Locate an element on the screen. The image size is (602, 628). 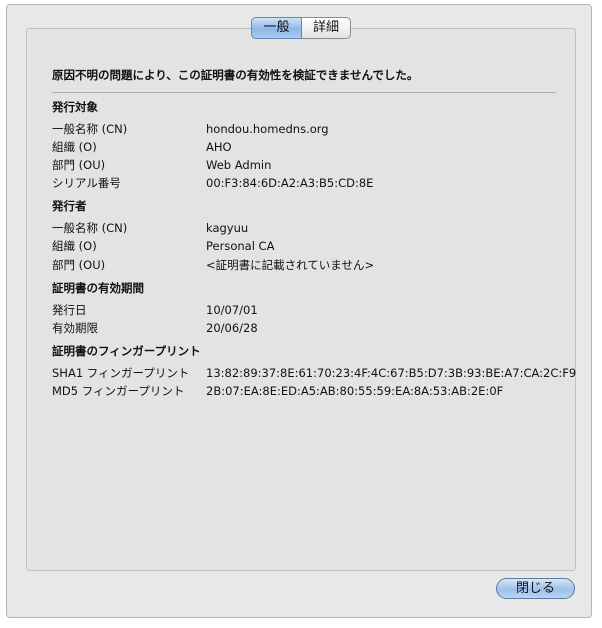
issuer-heading: 発行者 is located at coordinates (69, 206).